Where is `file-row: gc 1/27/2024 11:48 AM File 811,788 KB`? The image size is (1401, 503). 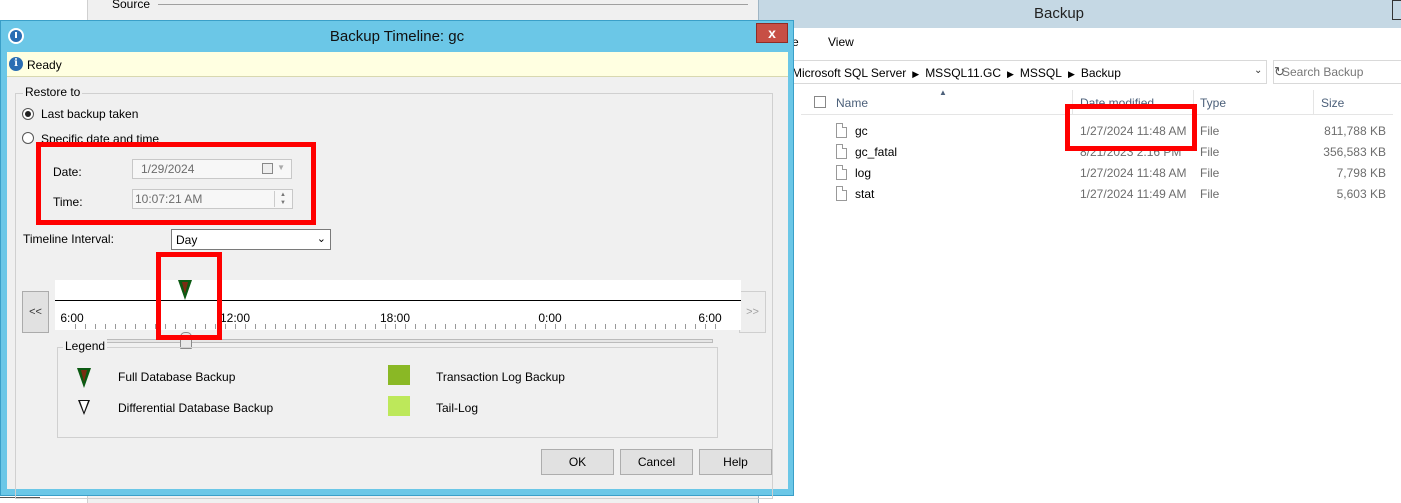
file-row: gc 1/27/2024 11:48 AM File 811,788 KB is located at coordinates (1097, 131).